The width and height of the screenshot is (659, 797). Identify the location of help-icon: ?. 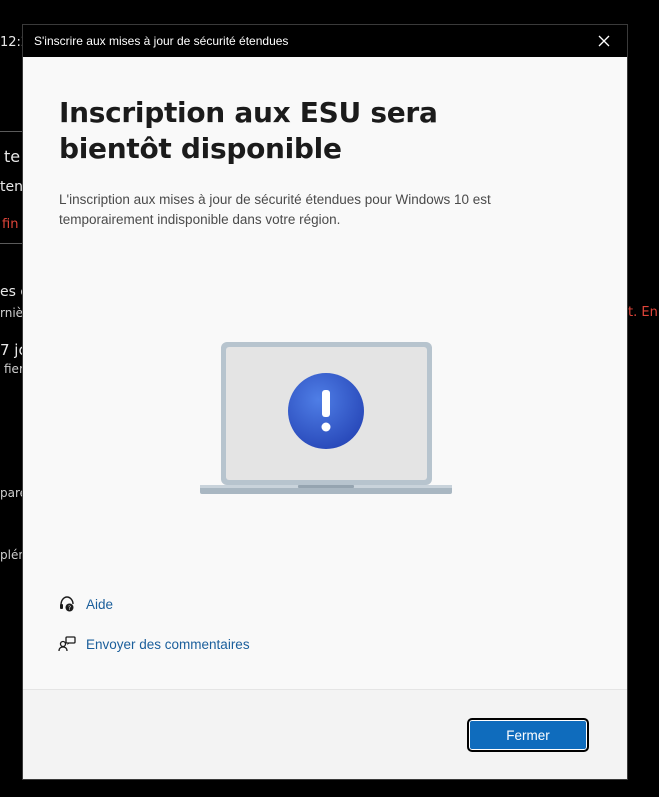
(67, 604).